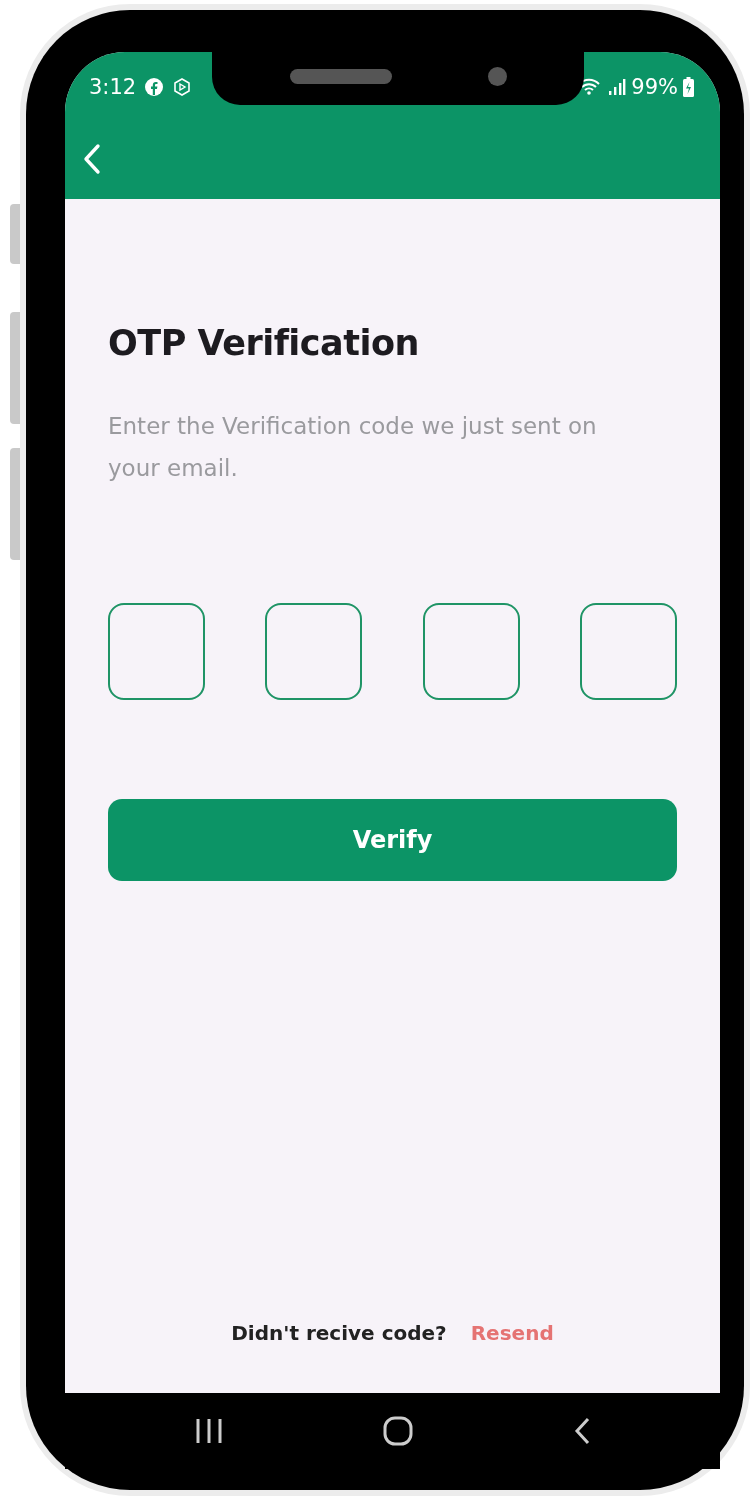  What do you see at coordinates (617, 87) in the screenshot?
I see `signal-icon` at bounding box center [617, 87].